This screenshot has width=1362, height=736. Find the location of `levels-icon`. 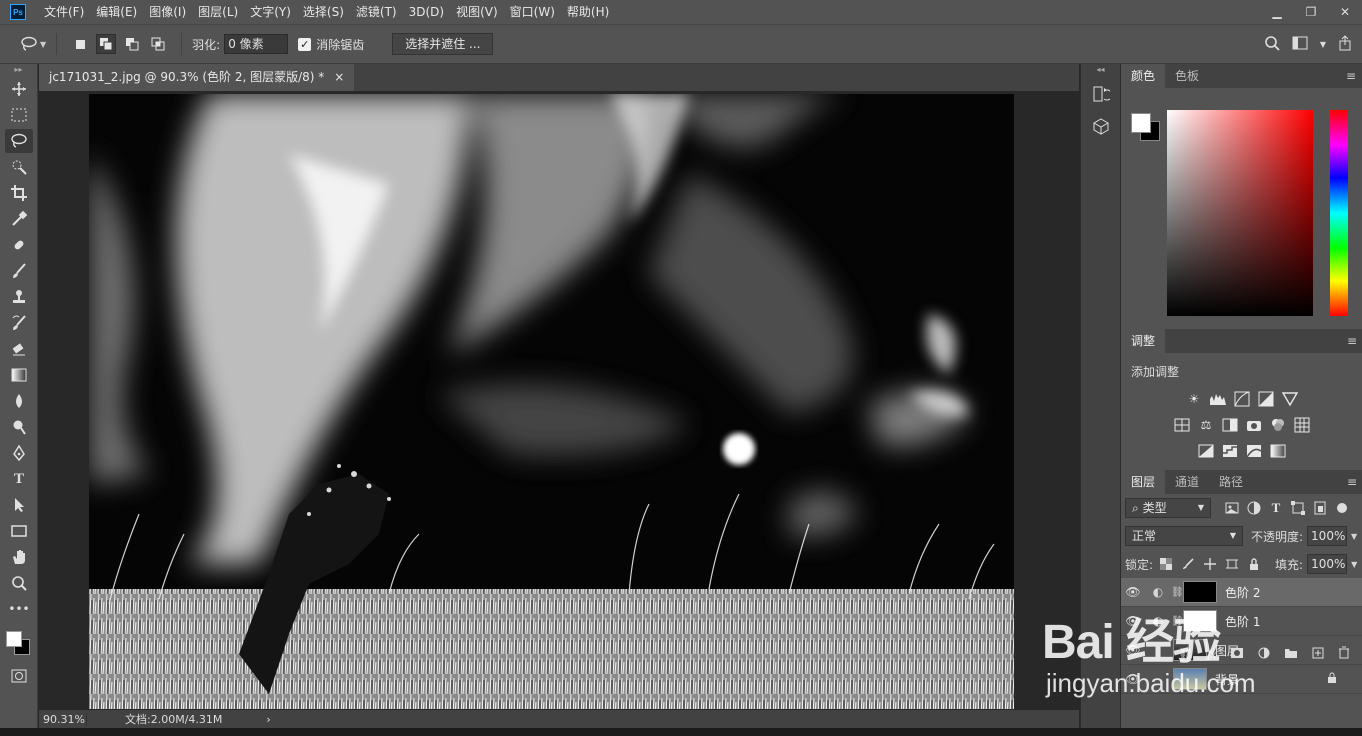

levels-icon is located at coordinates (1218, 399).